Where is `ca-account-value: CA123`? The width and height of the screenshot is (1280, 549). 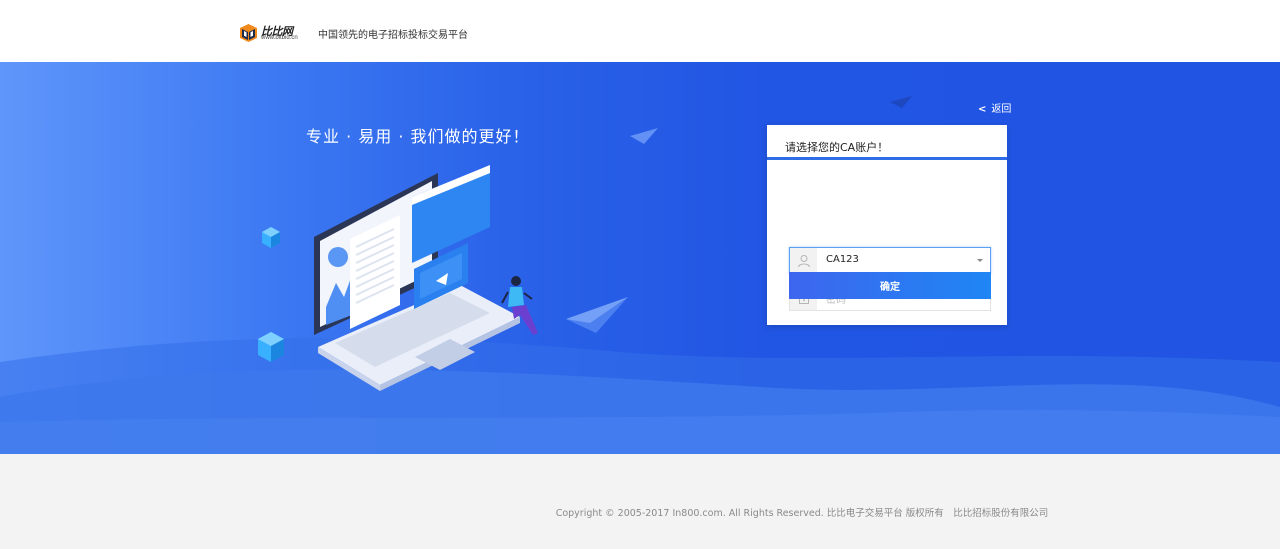 ca-account-value: CA123 is located at coordinates (842, 259).